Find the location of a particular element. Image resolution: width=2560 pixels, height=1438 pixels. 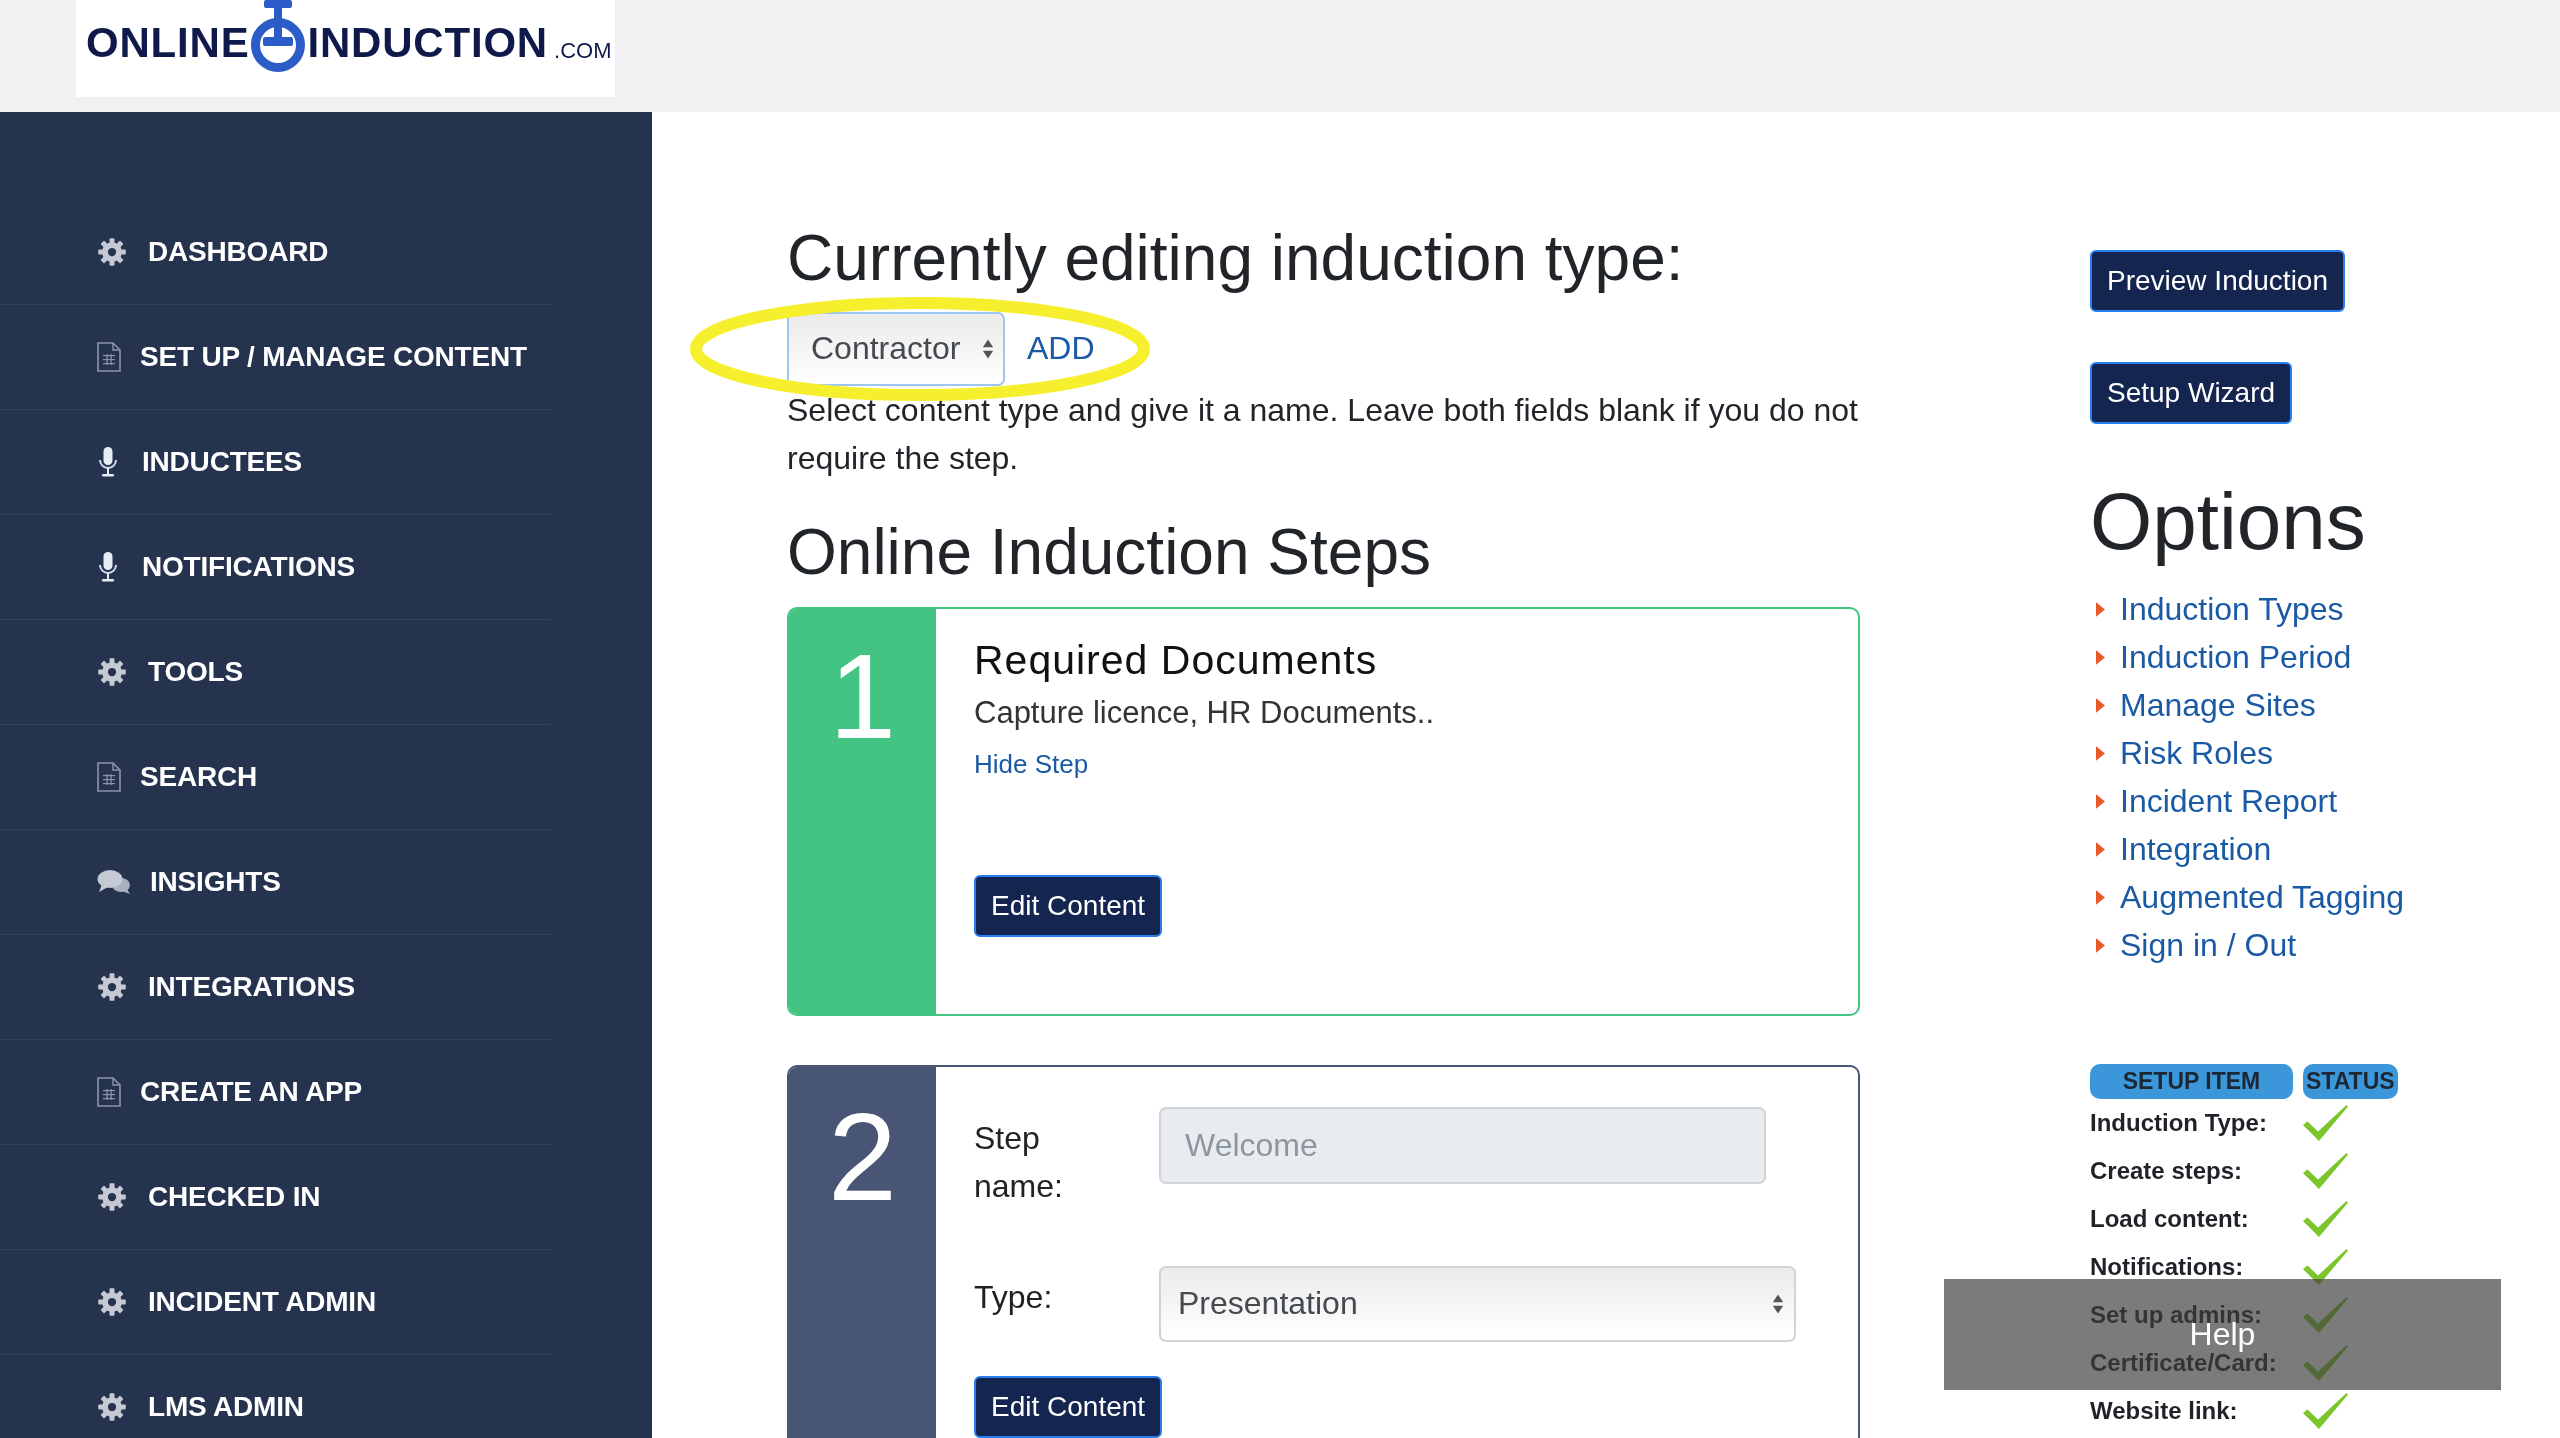

sidebar-item: INDUCTEES is located at coordinates (275, 462).